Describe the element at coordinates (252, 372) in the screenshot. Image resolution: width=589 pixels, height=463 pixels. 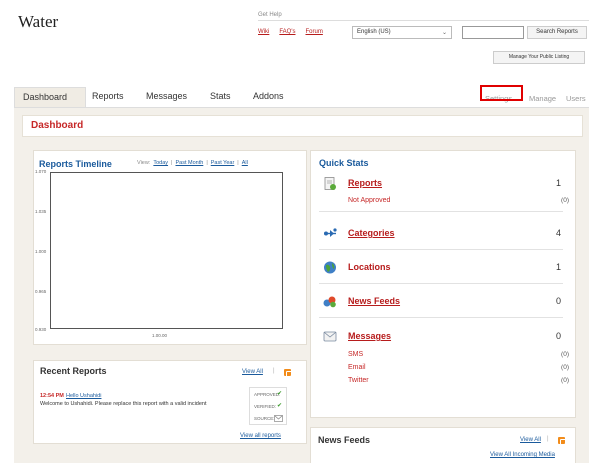
I see `recent-reports-view-all: View All` at that location.